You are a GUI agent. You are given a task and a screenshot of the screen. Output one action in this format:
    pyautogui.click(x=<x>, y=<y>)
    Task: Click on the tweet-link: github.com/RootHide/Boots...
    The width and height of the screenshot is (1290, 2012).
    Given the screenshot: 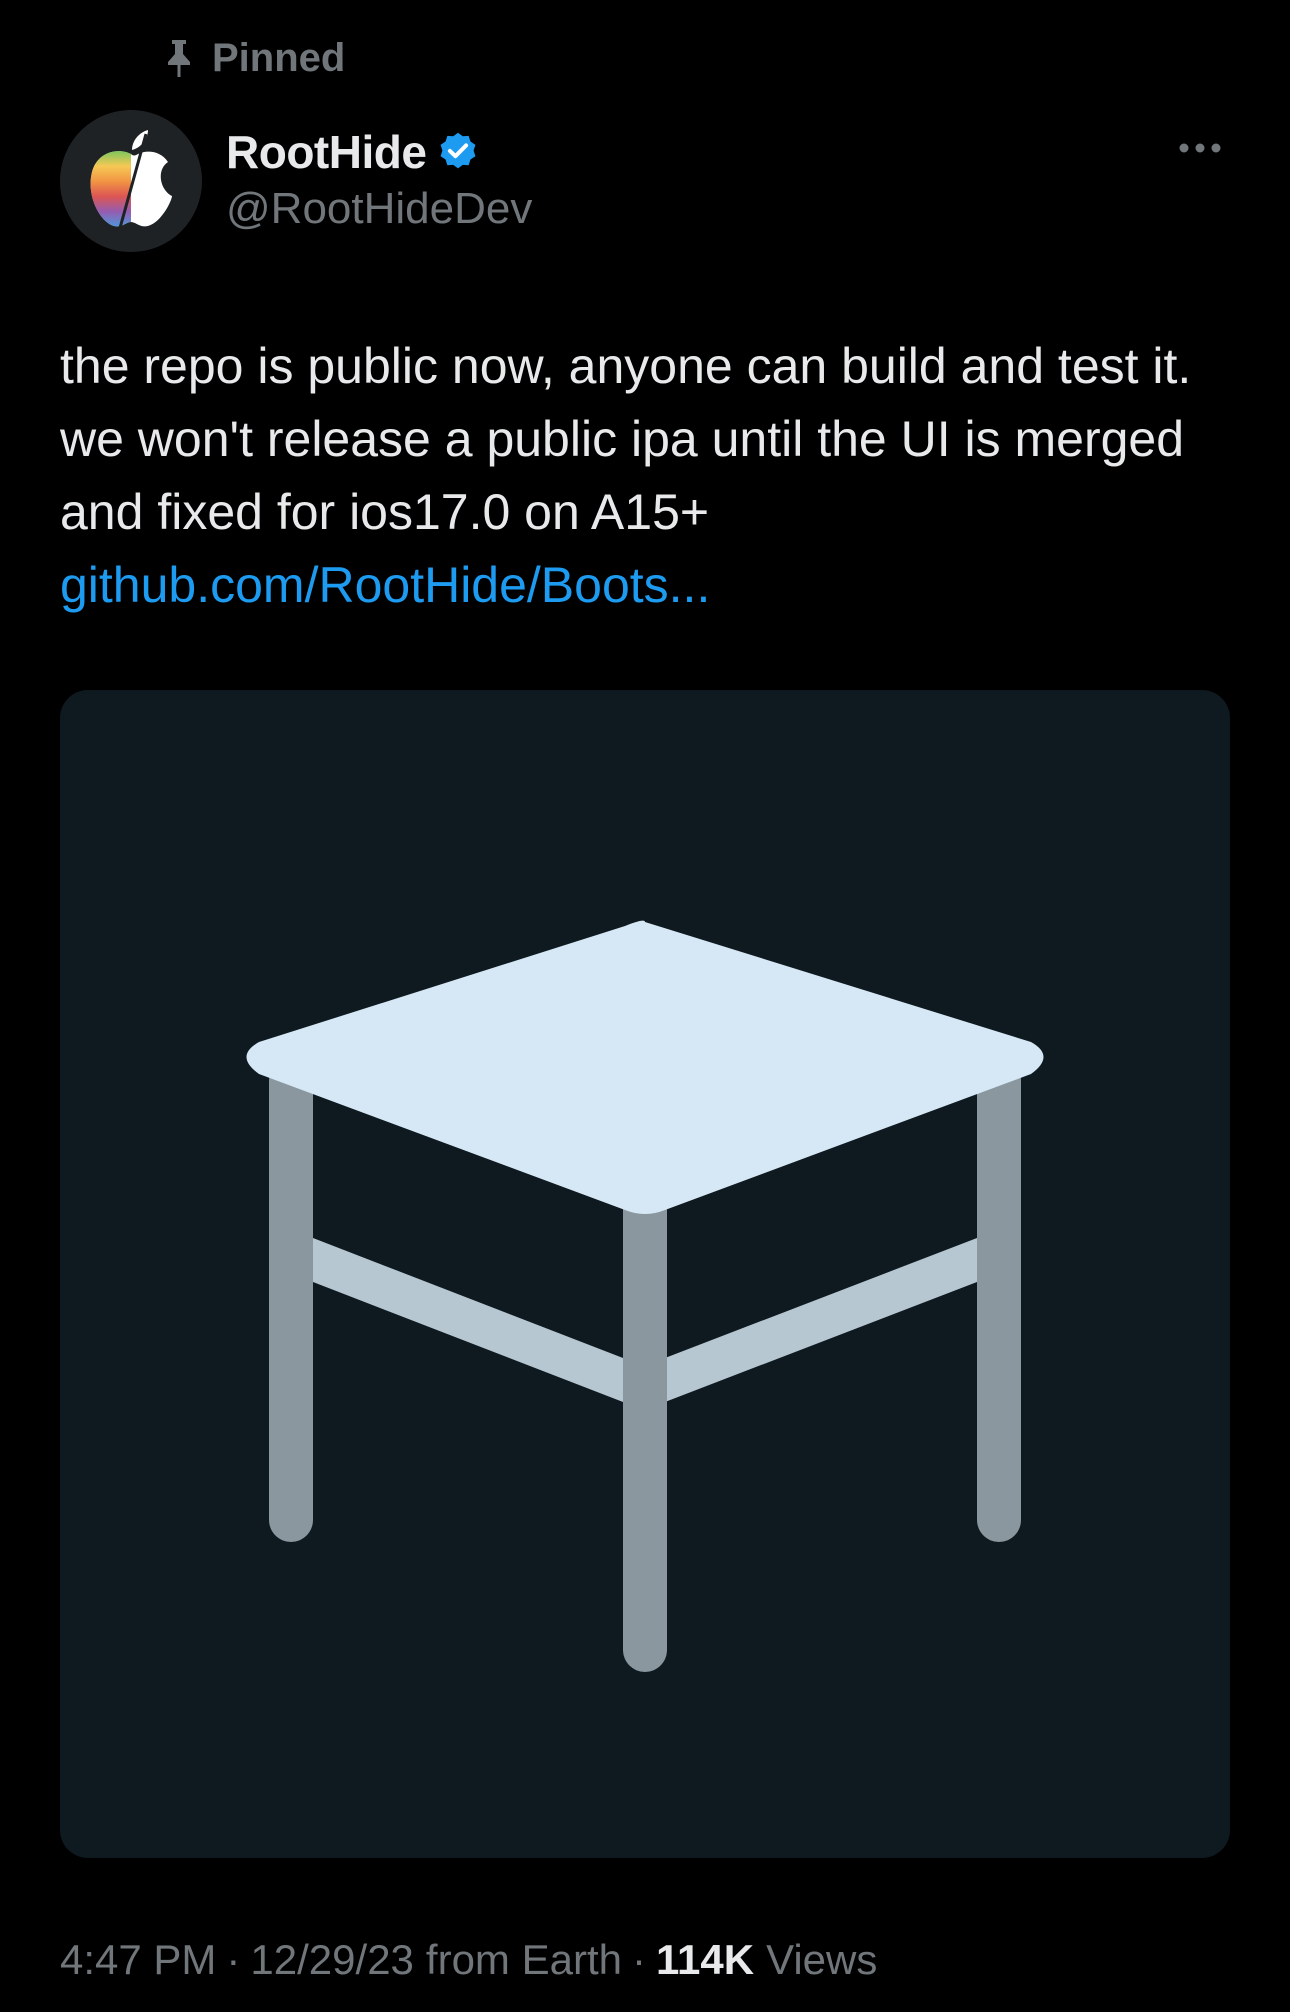 What is the action you would take?
    pyautogui.click(x=385, y=585)
    